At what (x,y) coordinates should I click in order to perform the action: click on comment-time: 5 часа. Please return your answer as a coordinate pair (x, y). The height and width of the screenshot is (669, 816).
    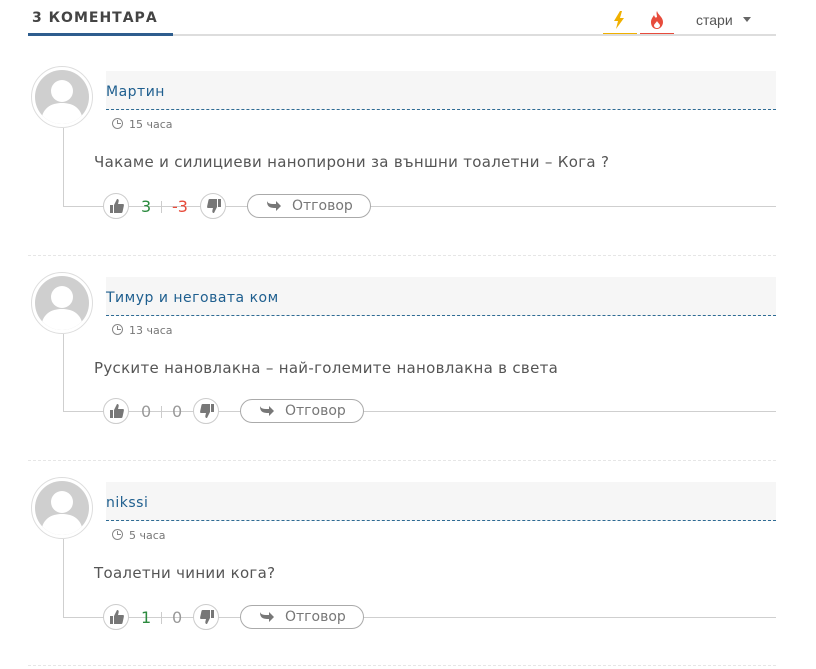
    Looking at the image, I should click on (139, 535).